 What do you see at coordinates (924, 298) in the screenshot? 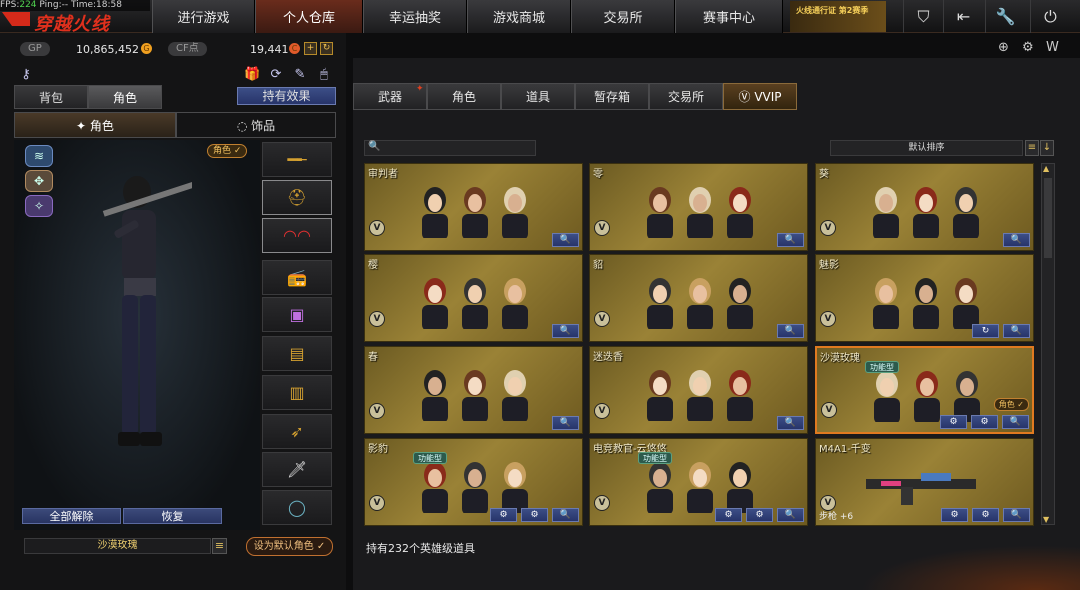
I see `item-card: 魅影 V ↻ 🔍` at bounding box center [924, 298].